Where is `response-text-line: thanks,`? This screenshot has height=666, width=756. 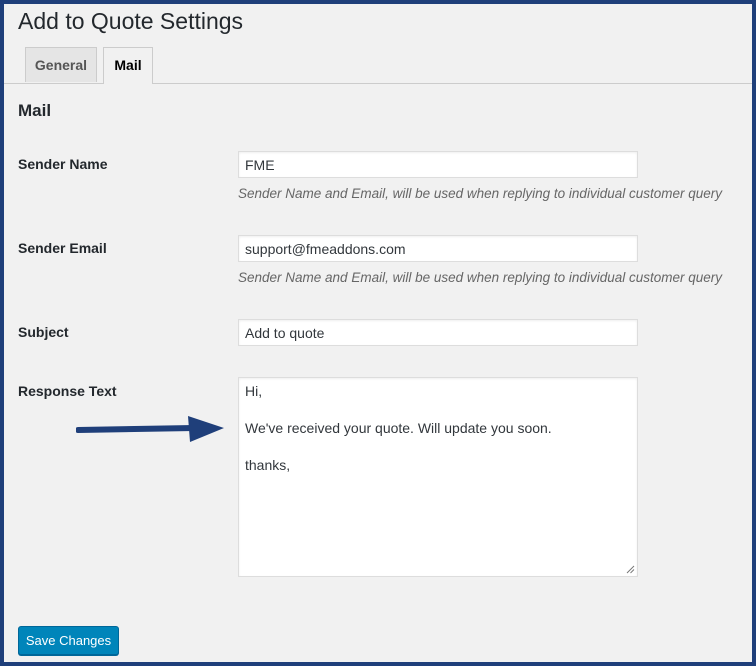 response-text-line: thanks, is located at coordinates (268, 465).